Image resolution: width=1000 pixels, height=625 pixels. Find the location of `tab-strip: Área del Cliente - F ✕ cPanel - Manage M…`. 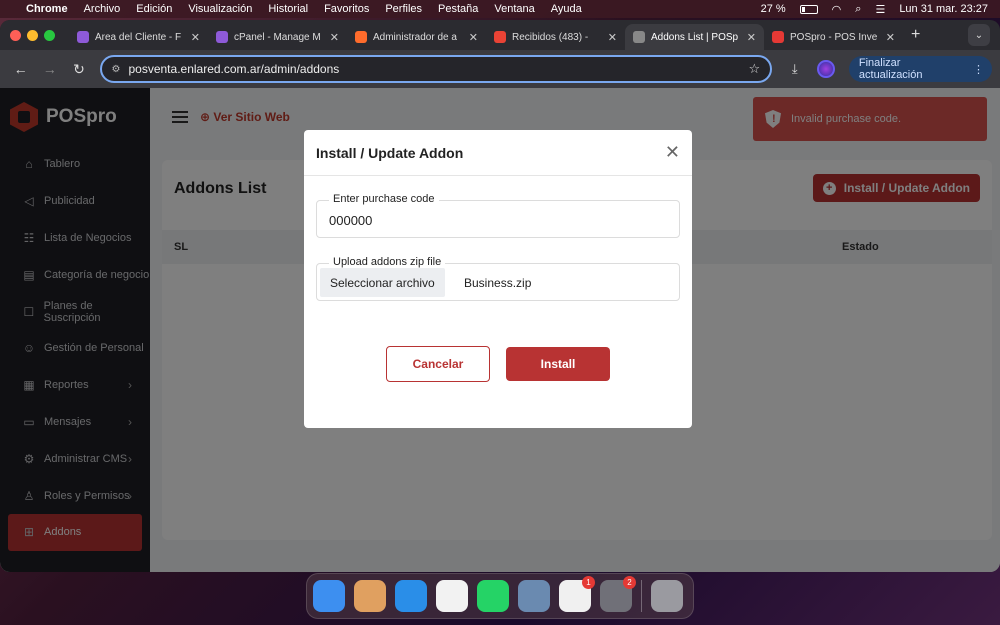

tab-strip: Área del Cliente - F ✕ cPanel - Manage M… is located at coordinates (500, 35).